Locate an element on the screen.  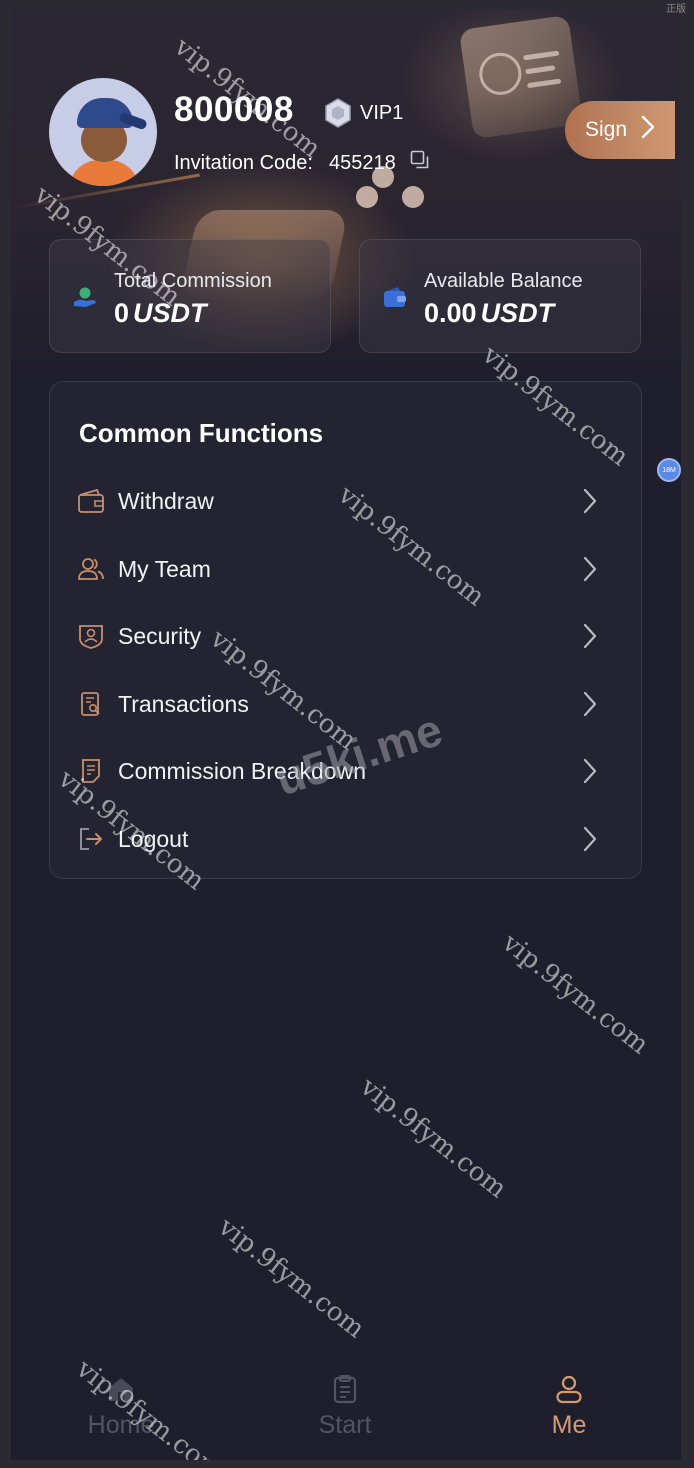
floating-badge: 18M is located at coordinates (669, 470).